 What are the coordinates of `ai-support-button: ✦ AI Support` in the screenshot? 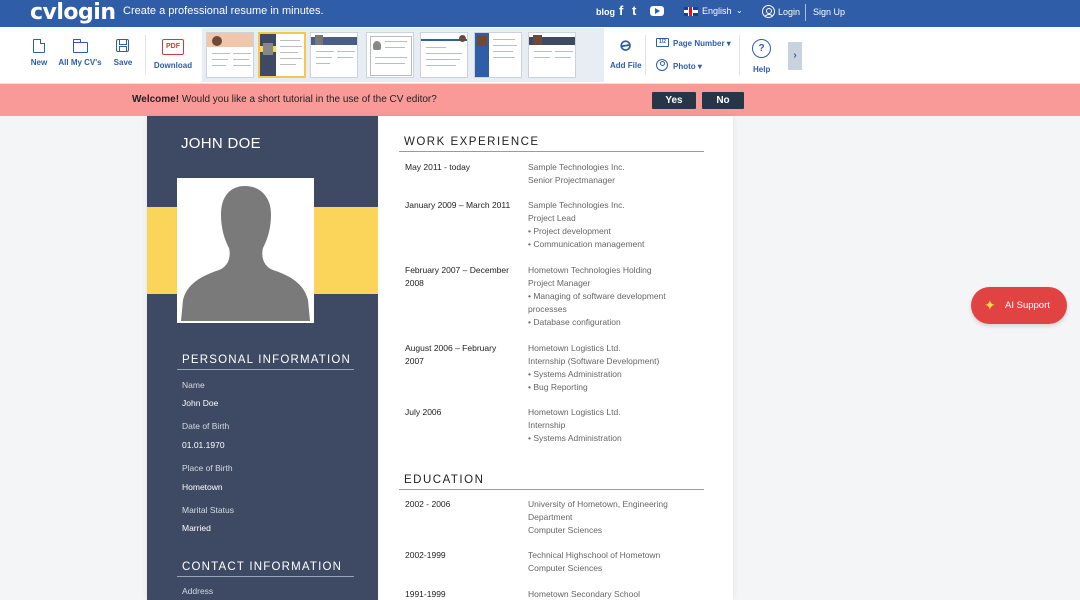 It's located at (1019, 305).